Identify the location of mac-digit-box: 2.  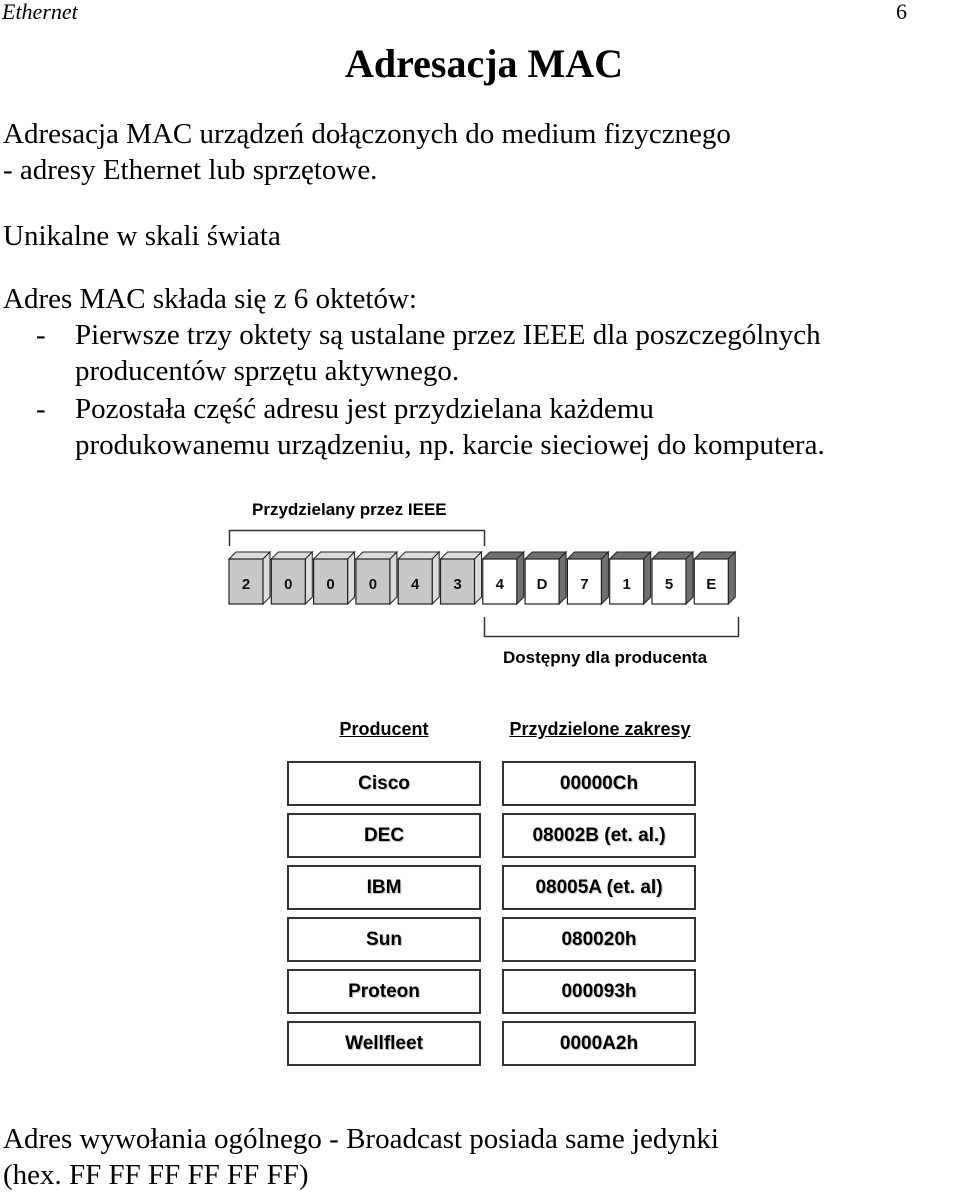
(249, 578).